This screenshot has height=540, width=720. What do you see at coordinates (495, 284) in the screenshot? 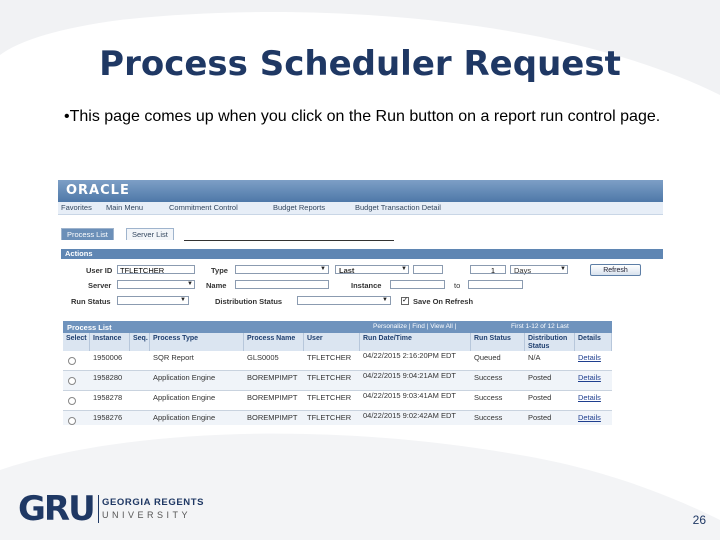
I see `instance-to-input` at bounding box center [495, 284].